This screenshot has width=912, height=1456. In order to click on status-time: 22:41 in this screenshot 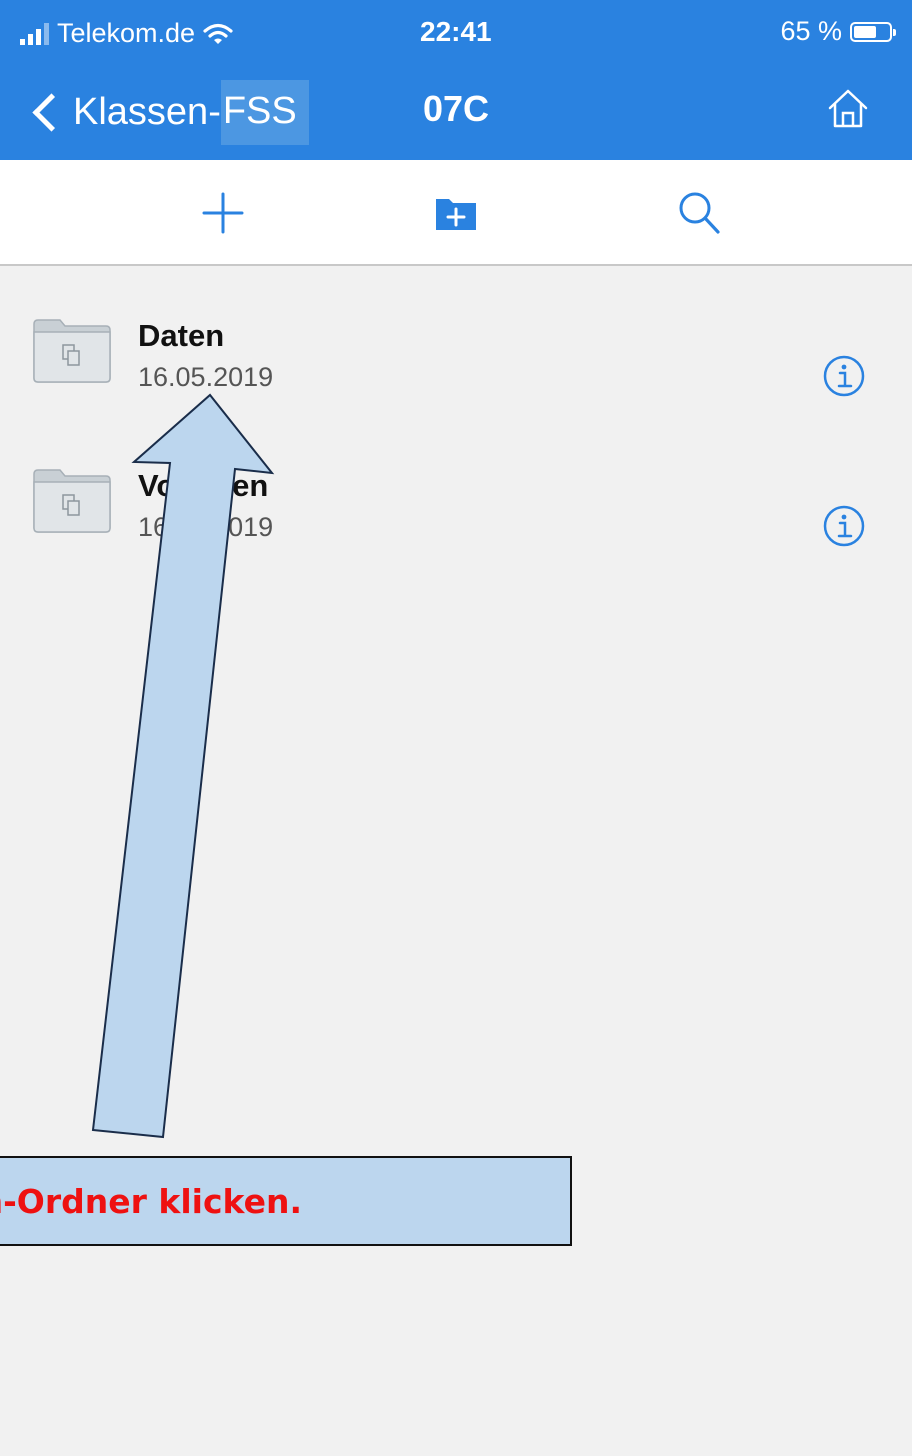, I will do `click(456, 31)`.